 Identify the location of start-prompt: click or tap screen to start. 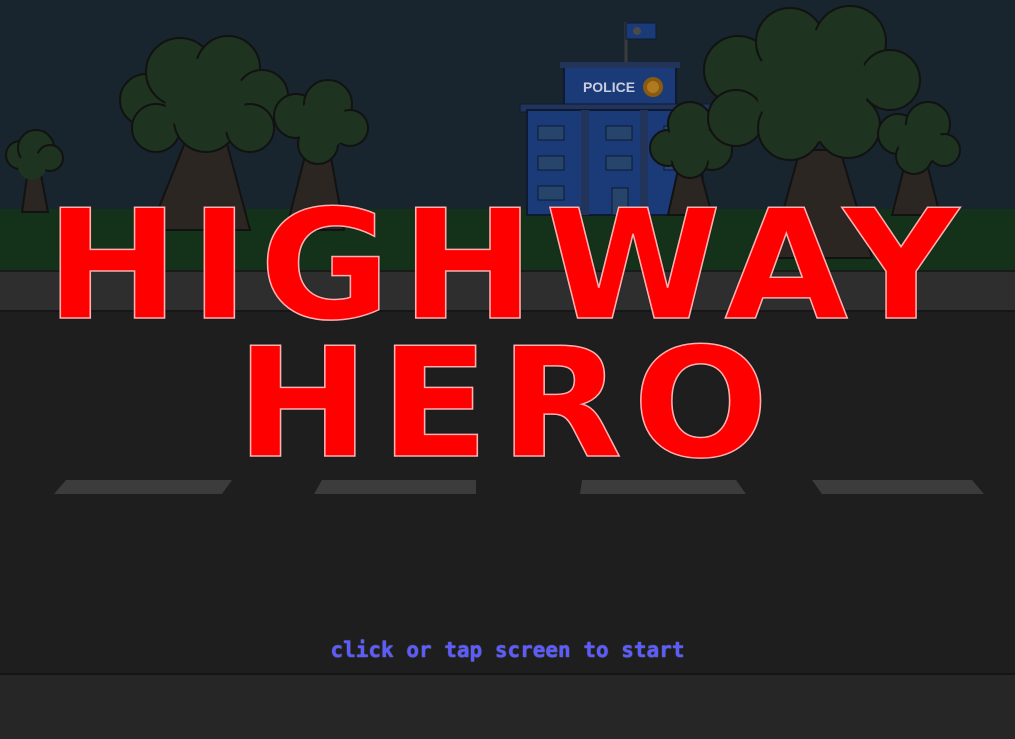
(507, 650).